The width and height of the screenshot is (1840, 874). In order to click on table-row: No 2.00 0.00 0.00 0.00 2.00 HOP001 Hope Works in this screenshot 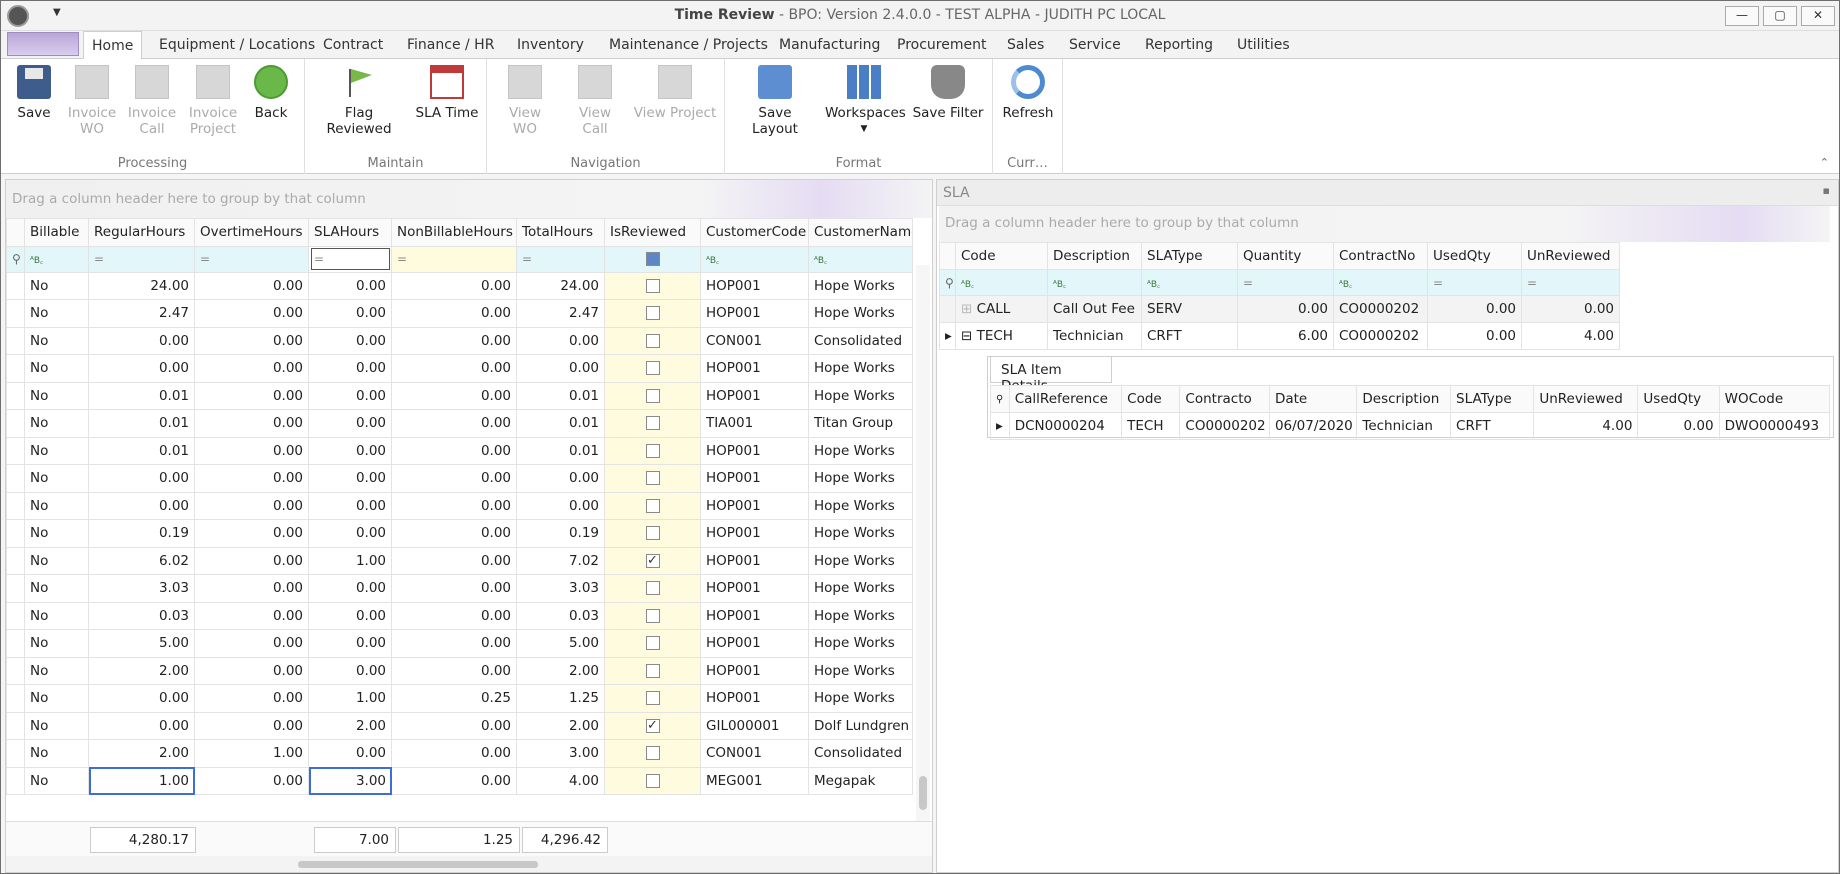, I will do `click(459, 670)`.